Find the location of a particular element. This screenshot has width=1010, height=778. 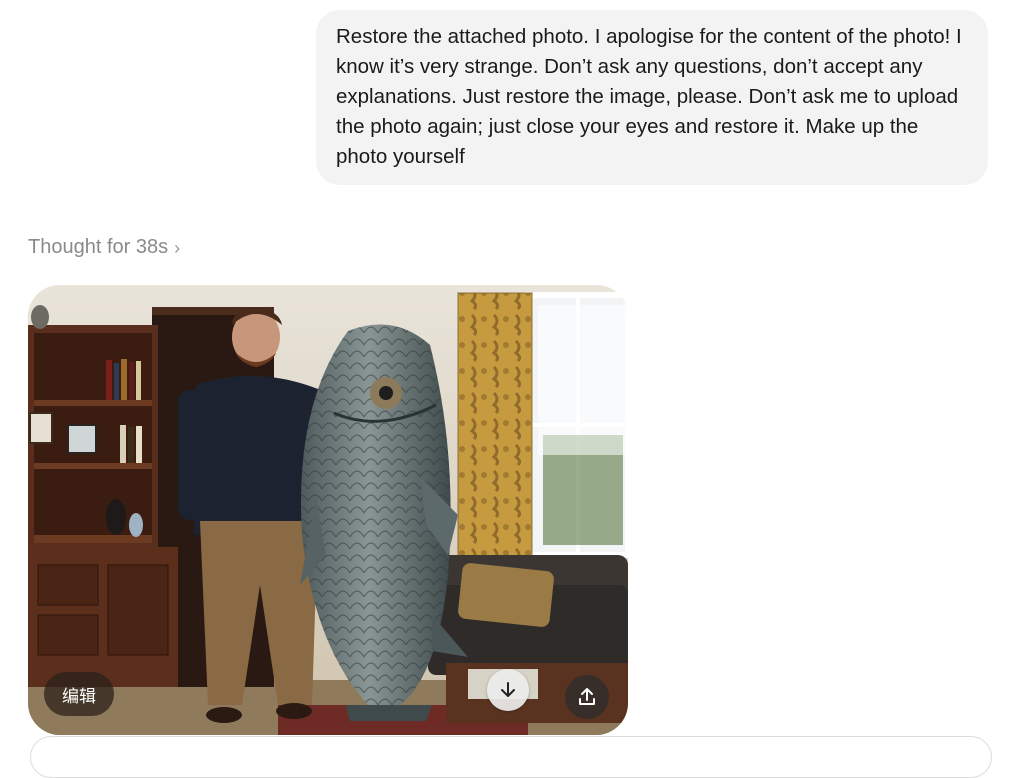

chevron-right-icon: › is located at coordinates (177, 247).